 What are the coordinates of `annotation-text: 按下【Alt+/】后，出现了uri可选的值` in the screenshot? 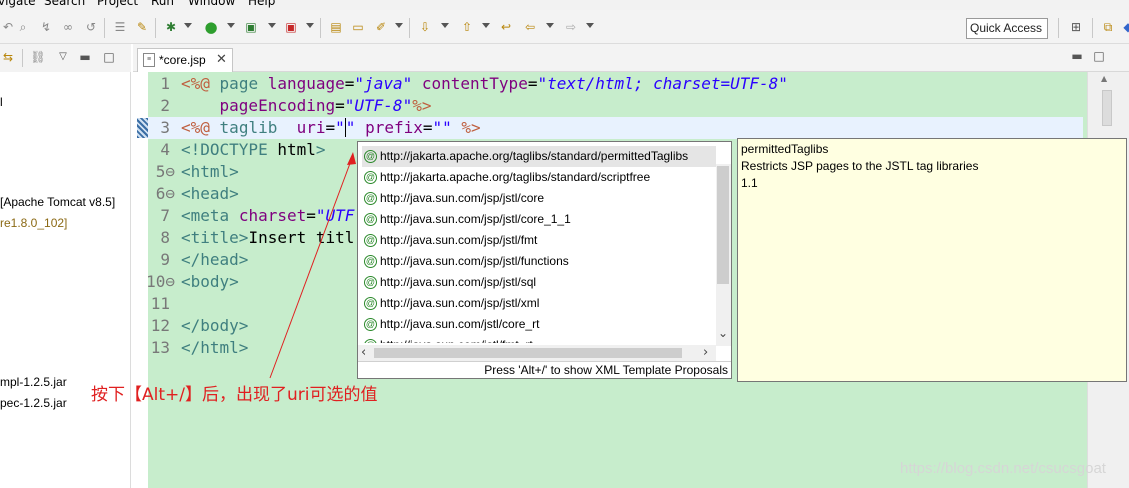 It's located at (234, 395).